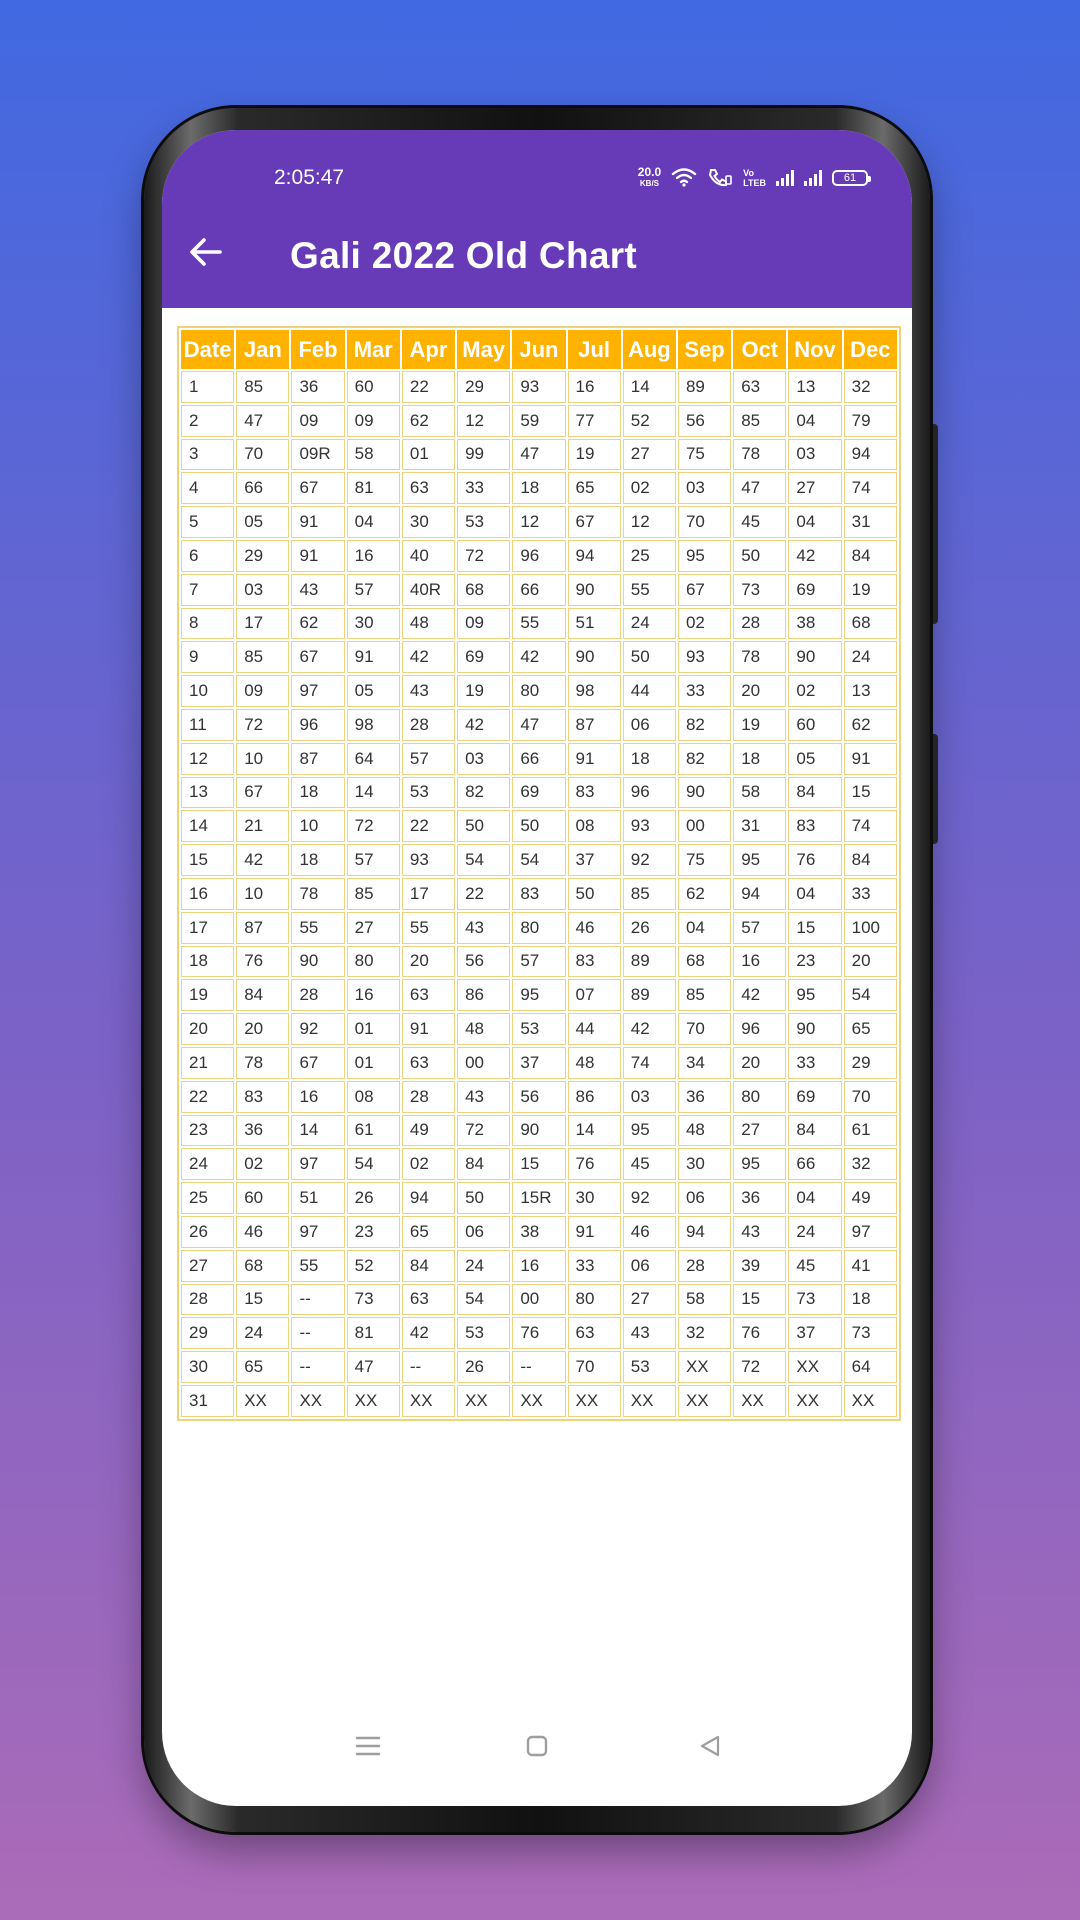  Describe the element at coordinates (208, 1164) in the screenshot. I see `date-cell: 24` at that location.